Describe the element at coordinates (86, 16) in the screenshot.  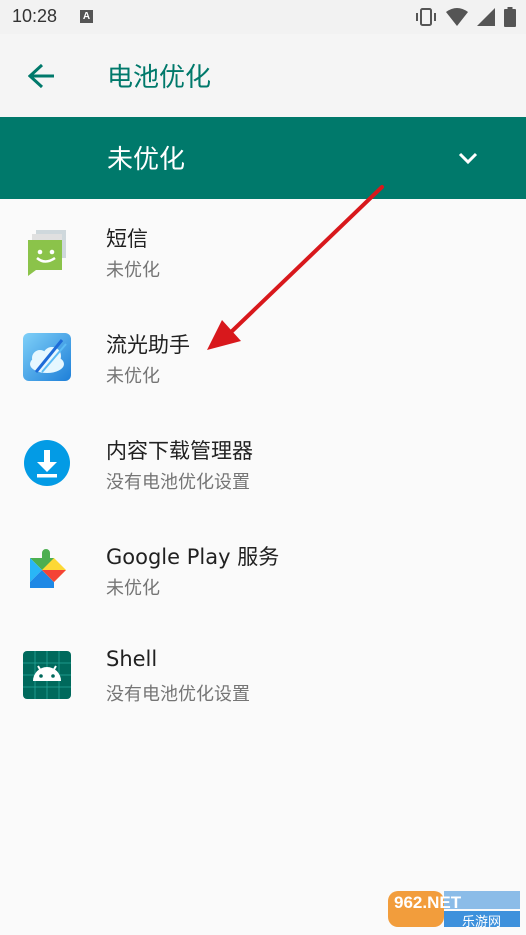
I see `a-icon: A` at that location.